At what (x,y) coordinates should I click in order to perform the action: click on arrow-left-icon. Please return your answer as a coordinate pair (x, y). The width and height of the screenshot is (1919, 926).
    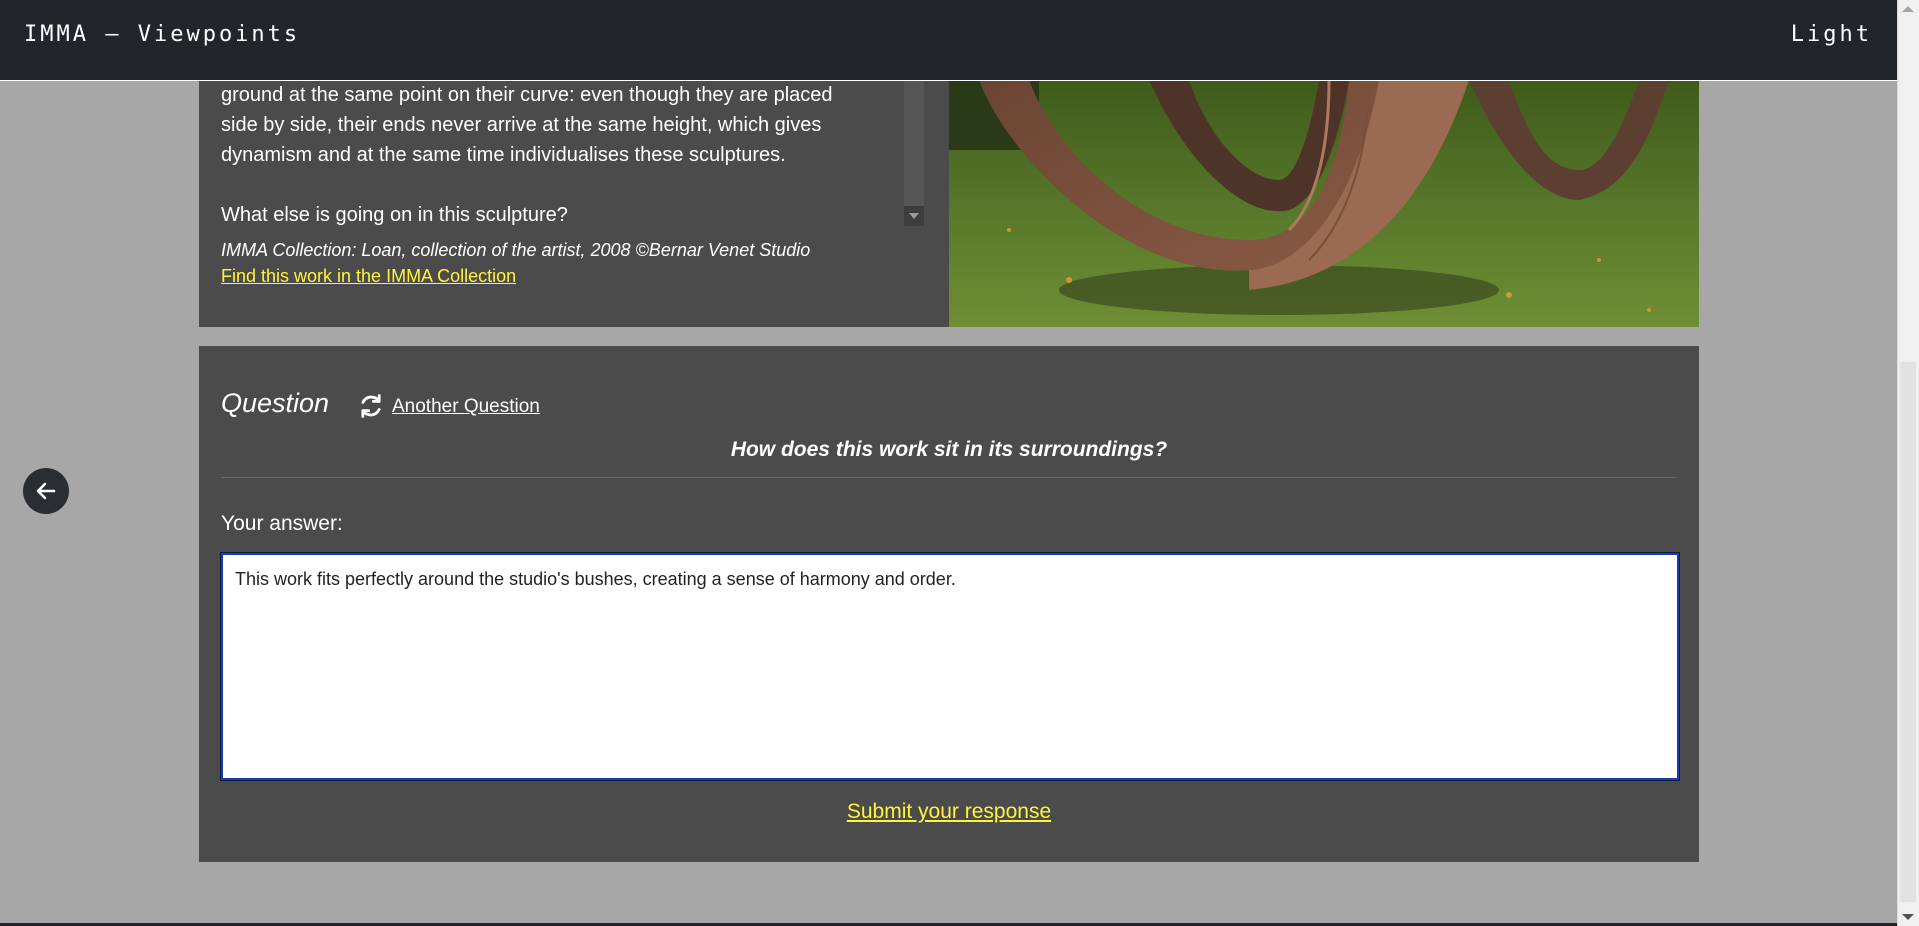
    Looking at the image, I should click on (46, 491).